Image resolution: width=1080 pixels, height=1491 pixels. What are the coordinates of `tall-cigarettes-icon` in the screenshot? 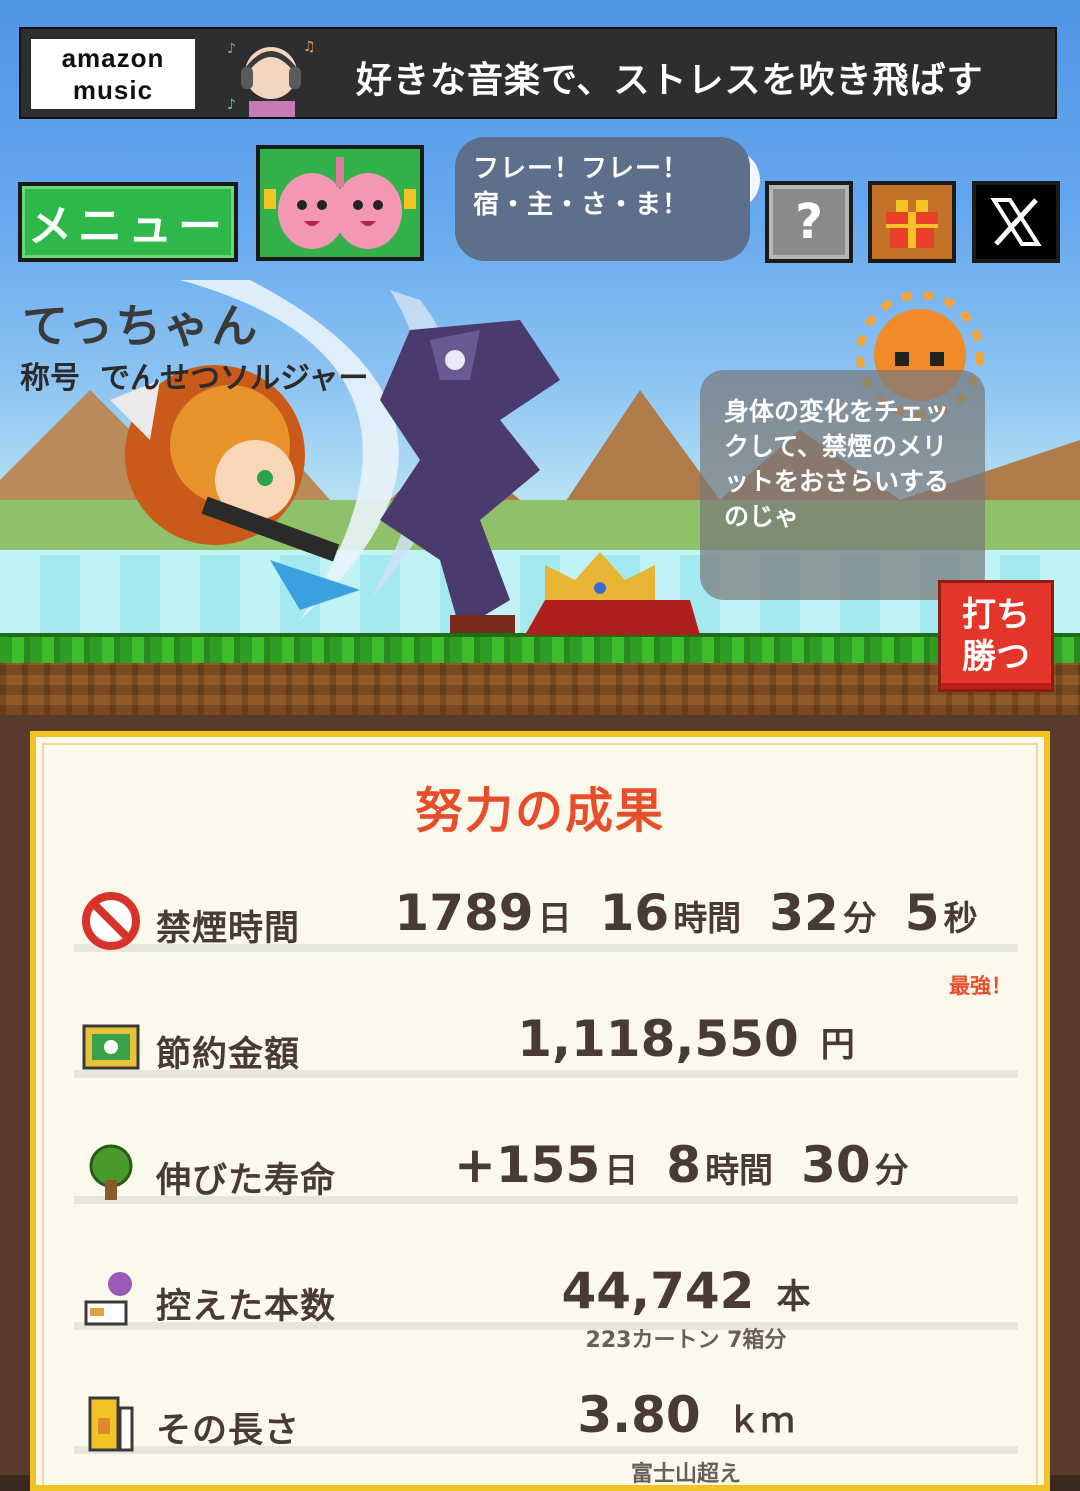 It's located at (111, 1424).